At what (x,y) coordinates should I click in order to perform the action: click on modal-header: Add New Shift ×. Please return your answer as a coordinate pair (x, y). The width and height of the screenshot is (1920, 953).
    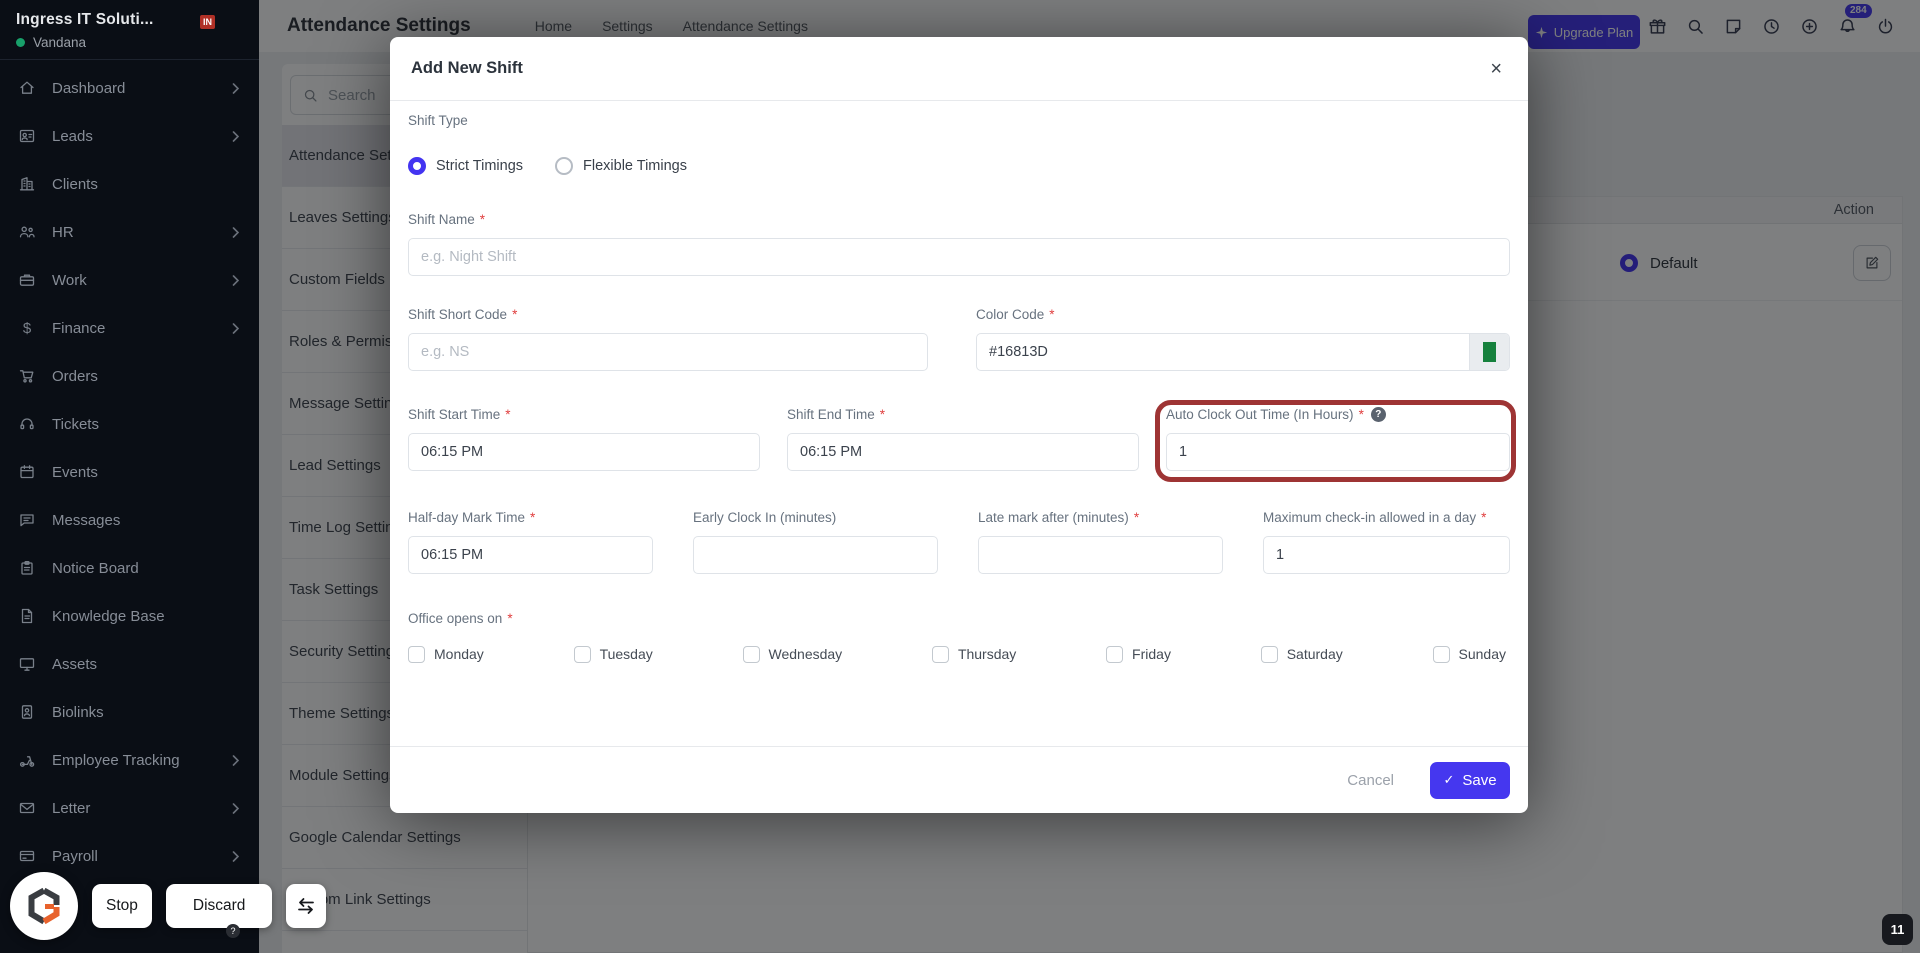
    Looking at the image, I should click on (959, 69).